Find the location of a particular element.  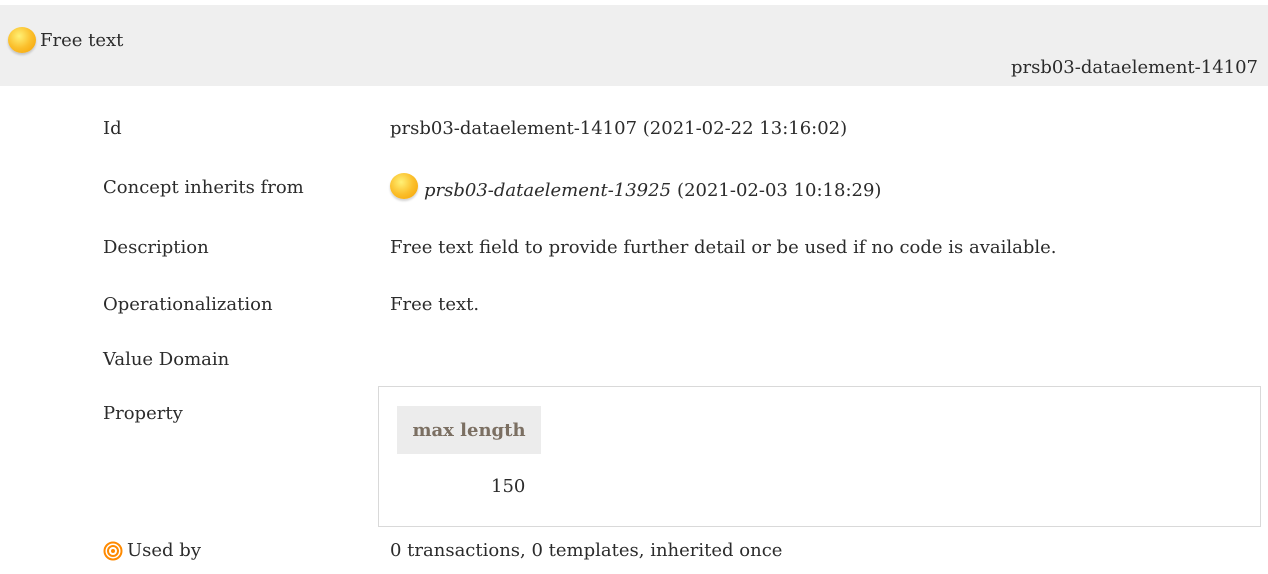

concept-header: Free text prsb03-dataelement-14107 is located at coordinates (634, 45).